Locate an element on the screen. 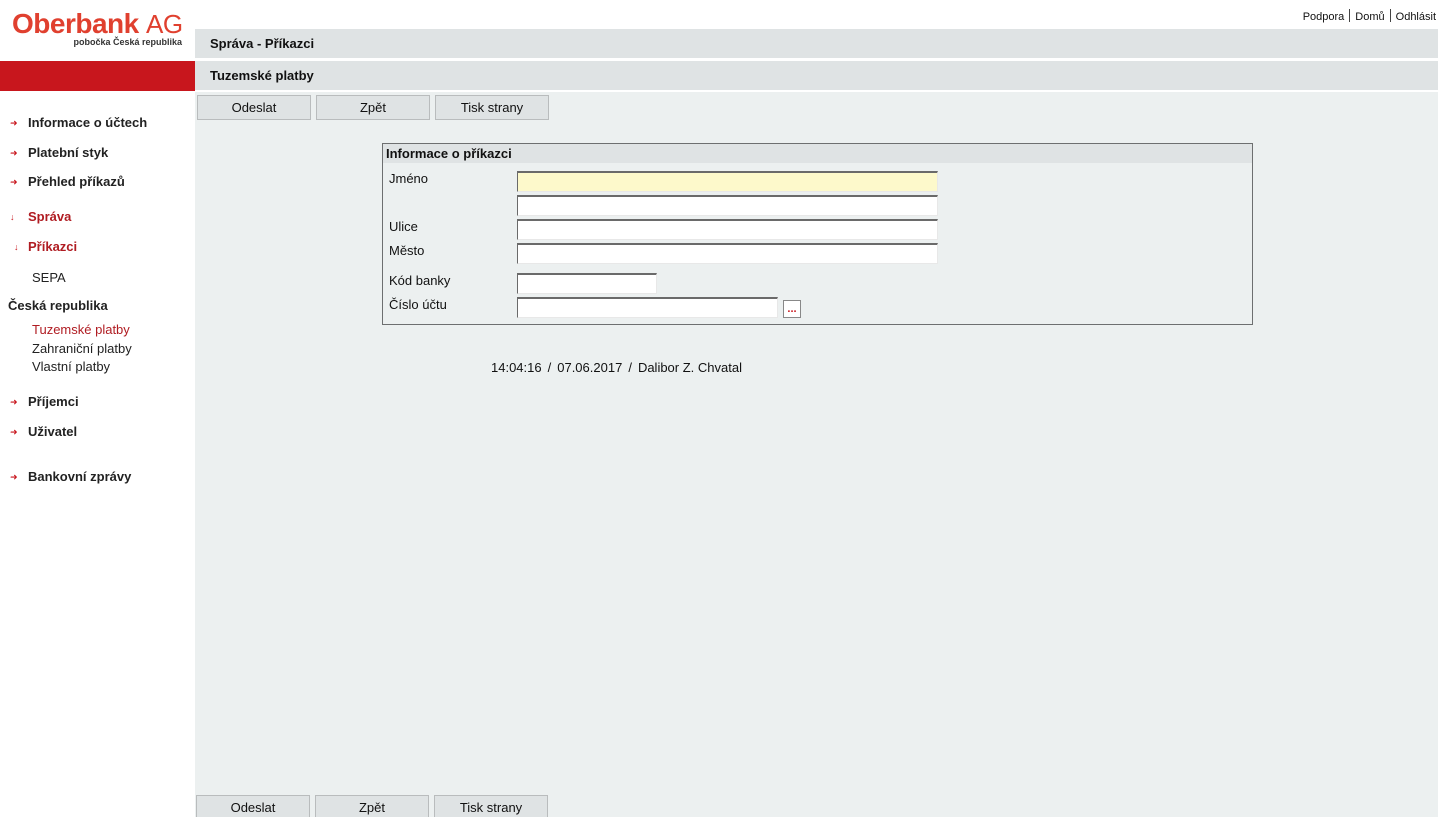  city-label: Město is located at coordinates (407, 250).